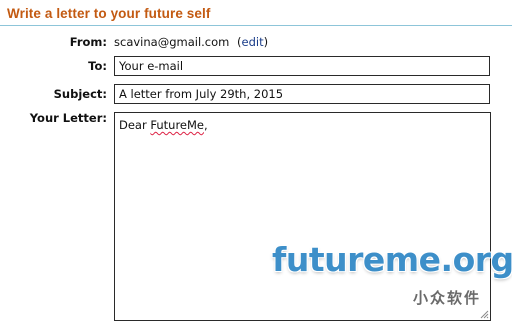 The width and height of the screenshot is (512, 325). Describe the element at coordinates (253, 42) in the screenshot. I see `edit-link: edit` at that location.